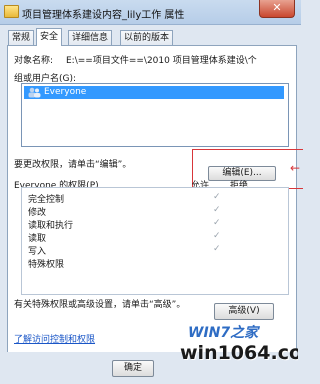 The image size is (320, 384). What do you see at coordinates (239, 353) in the screenshot?
I see `watermark-url: win1064.com` at bounding box center [239, 353].